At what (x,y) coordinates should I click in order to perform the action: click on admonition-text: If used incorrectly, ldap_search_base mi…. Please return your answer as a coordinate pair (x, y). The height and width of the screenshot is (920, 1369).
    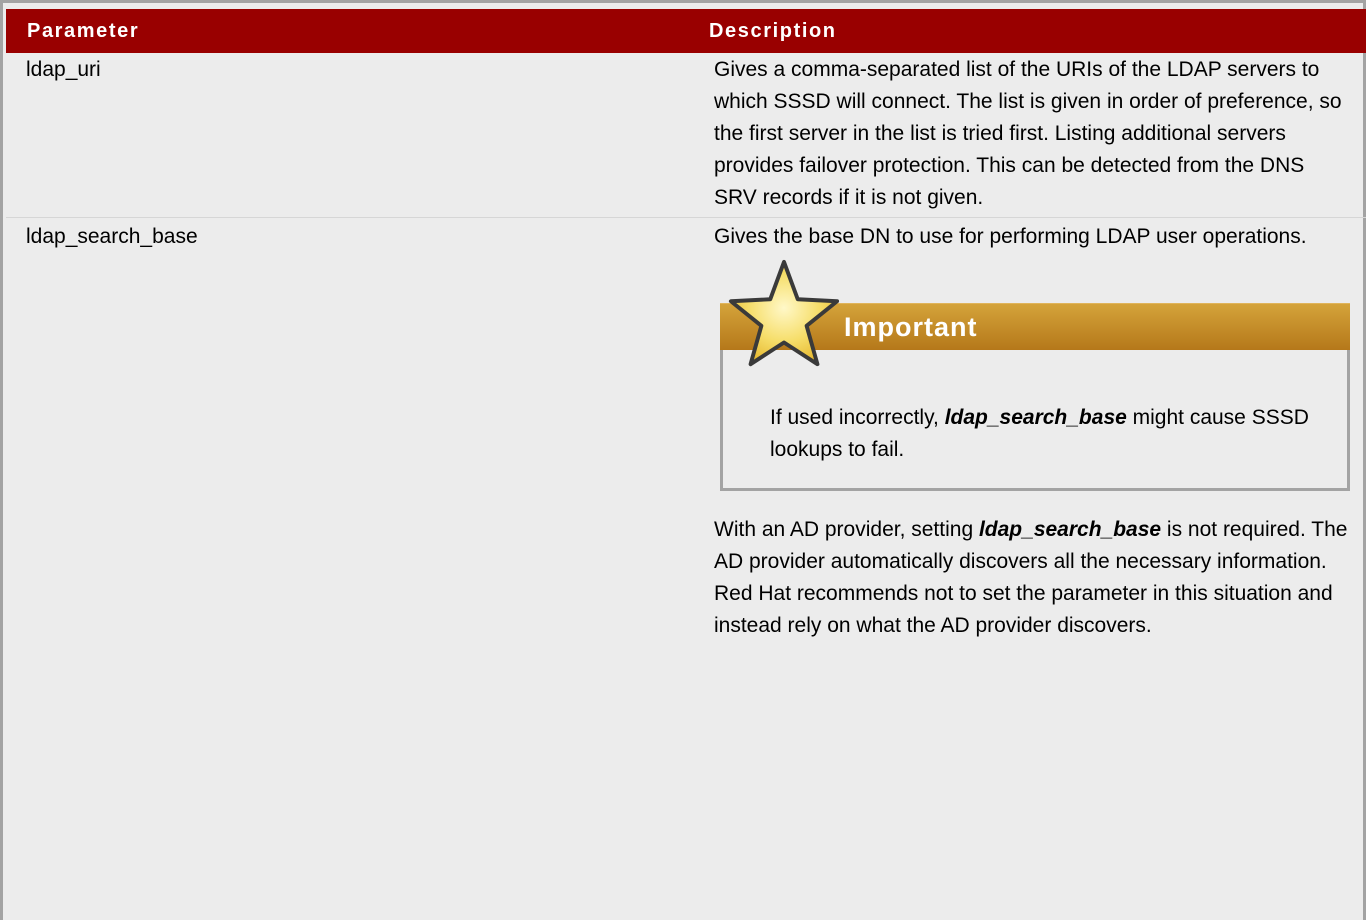
    Looking at the image, I should click on (1048, 434).